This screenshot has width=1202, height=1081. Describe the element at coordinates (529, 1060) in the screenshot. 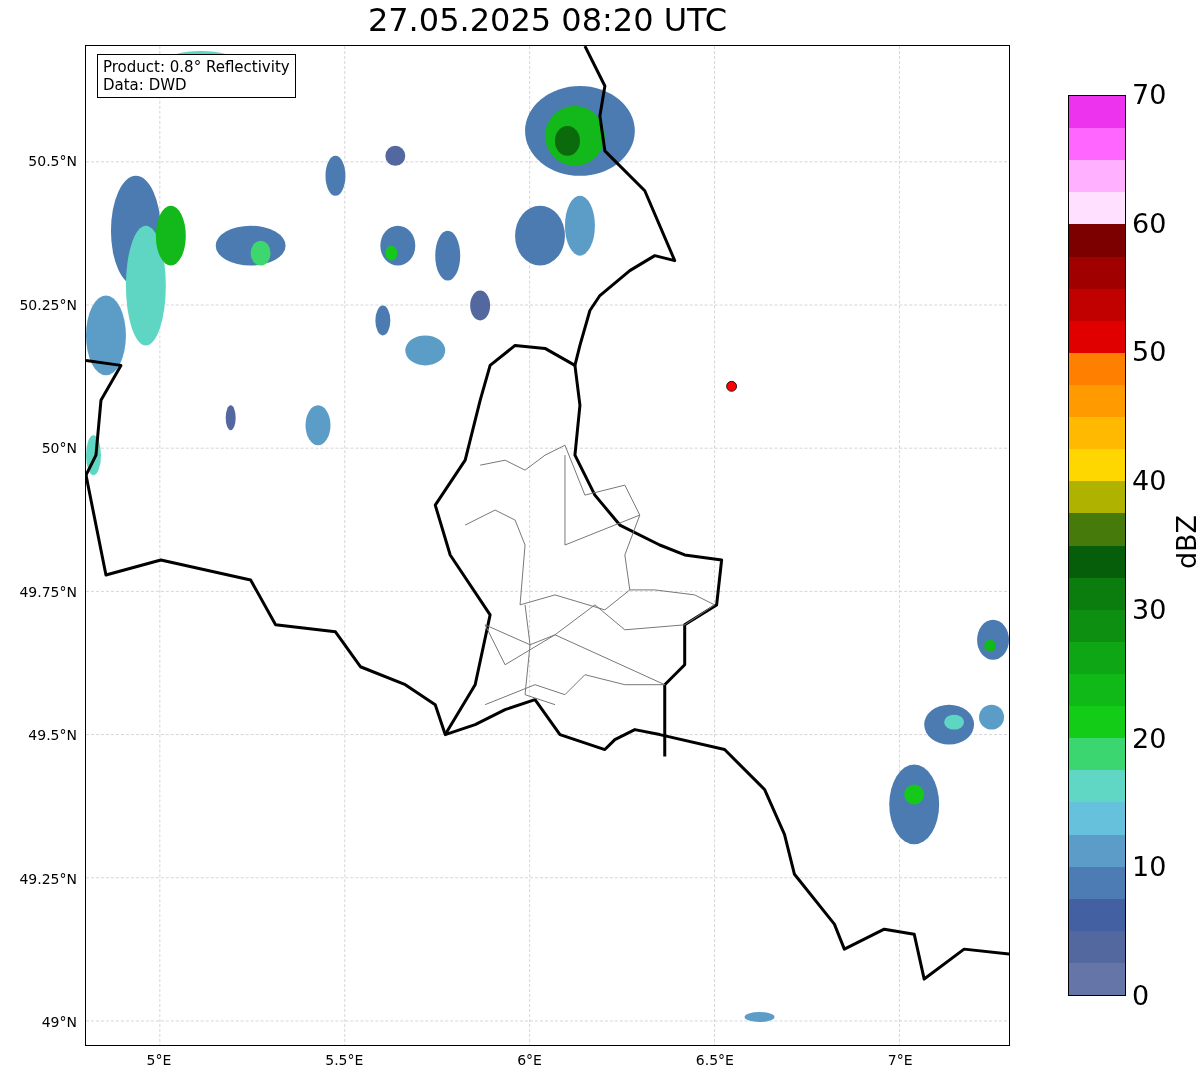

I see `axis-tick-label: 6°E` at that location.